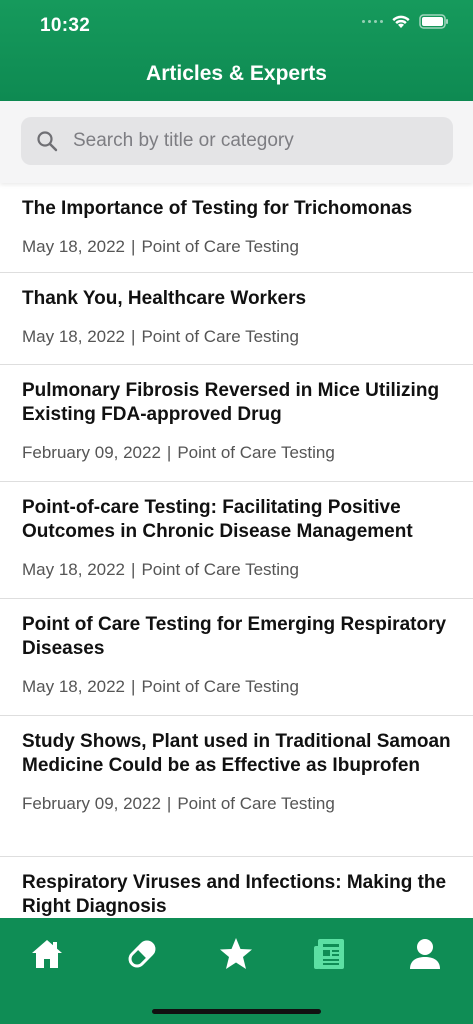  I want to click on tab-favorites, so click(236, 954).